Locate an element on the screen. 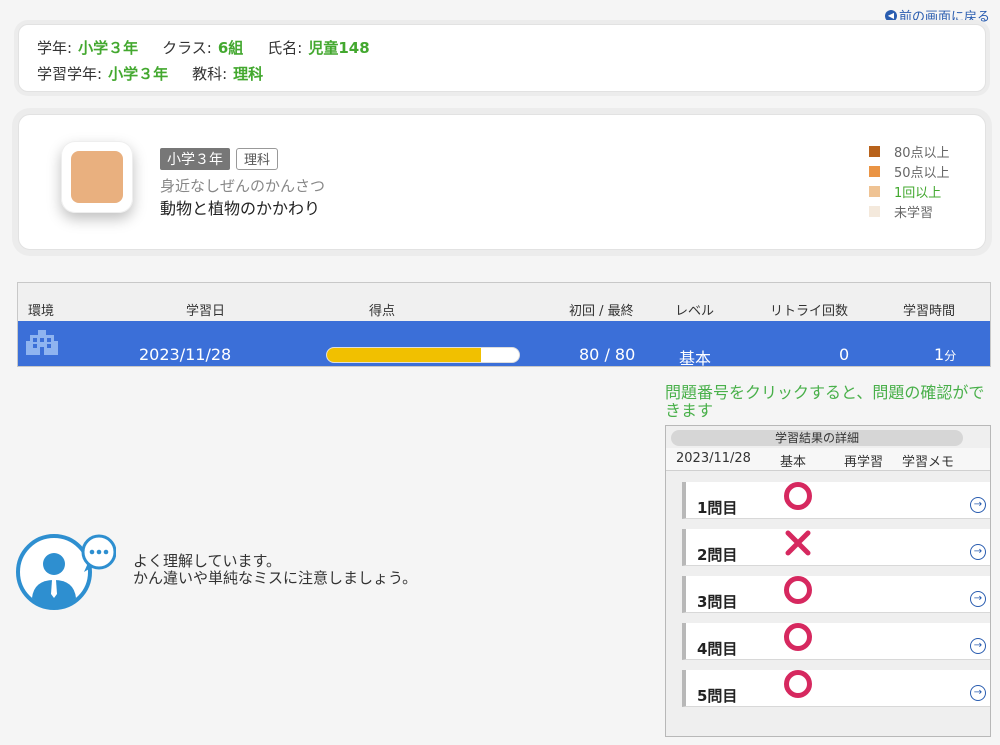 The image size is (1000, 745). advisor-speech-icon is located at coordinates (66, 571).